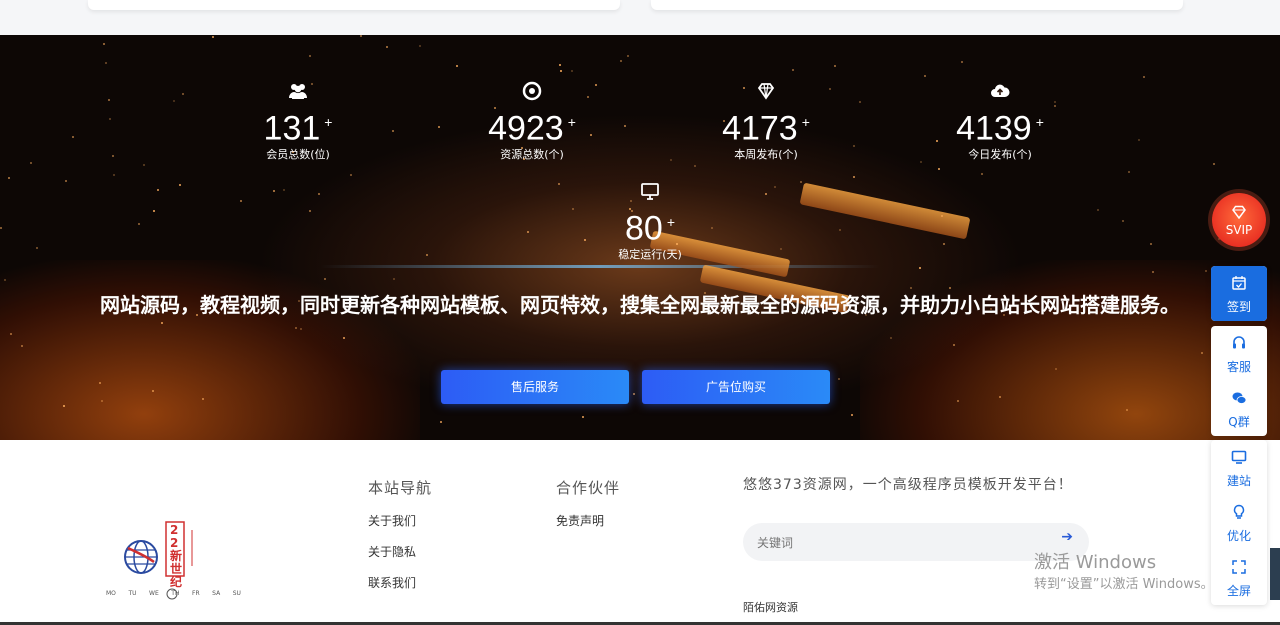 The height and width of the screenshot is (625, 1280). What do you see at coordinates (298, 121) in the screenshot?
I see `stat-members: 131 + 会员总数(位)` at bounding box center [298, 121].